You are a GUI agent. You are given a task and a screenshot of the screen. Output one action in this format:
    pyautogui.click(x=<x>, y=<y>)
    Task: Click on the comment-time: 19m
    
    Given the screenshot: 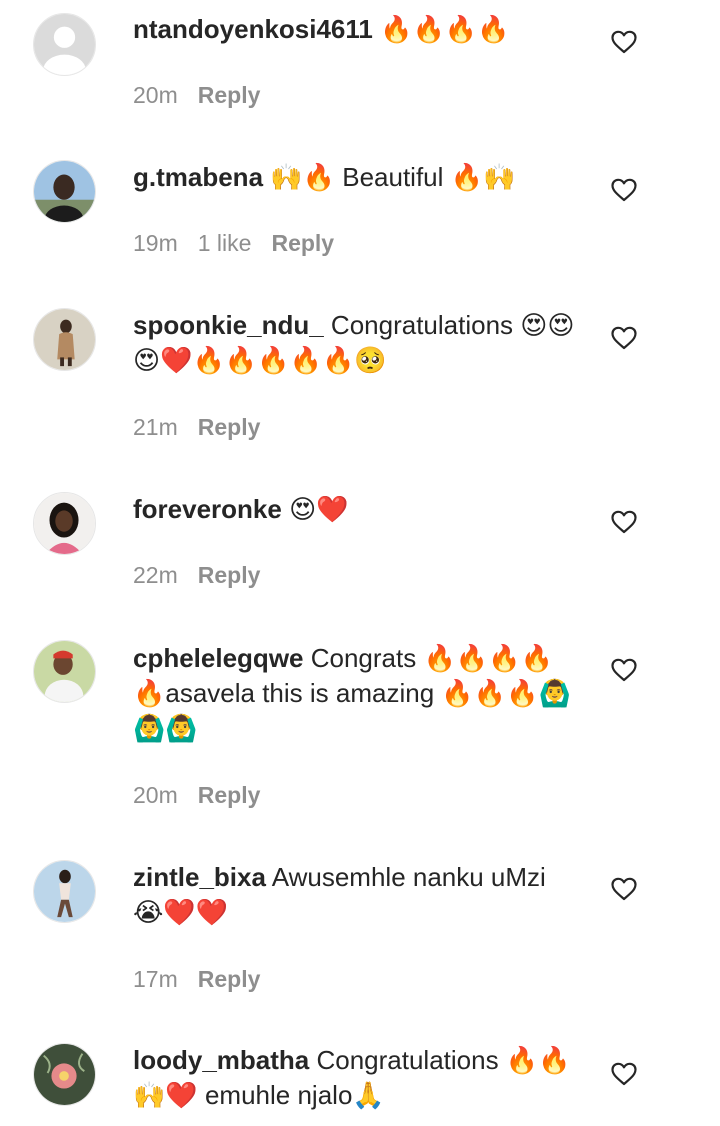 What is the action you would take?
    pyautogui.click(x=155, y=243)
    